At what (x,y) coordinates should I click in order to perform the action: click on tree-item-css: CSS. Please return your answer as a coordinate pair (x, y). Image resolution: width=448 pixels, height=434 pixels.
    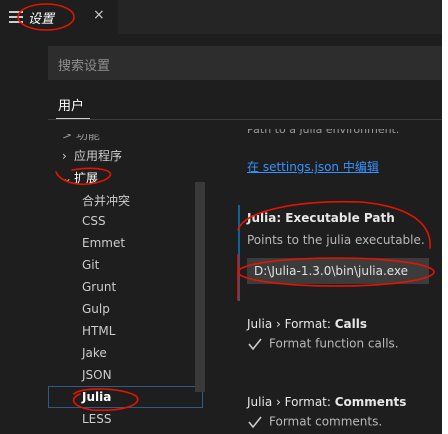
    Looking at the image, I should click on (94, 221).